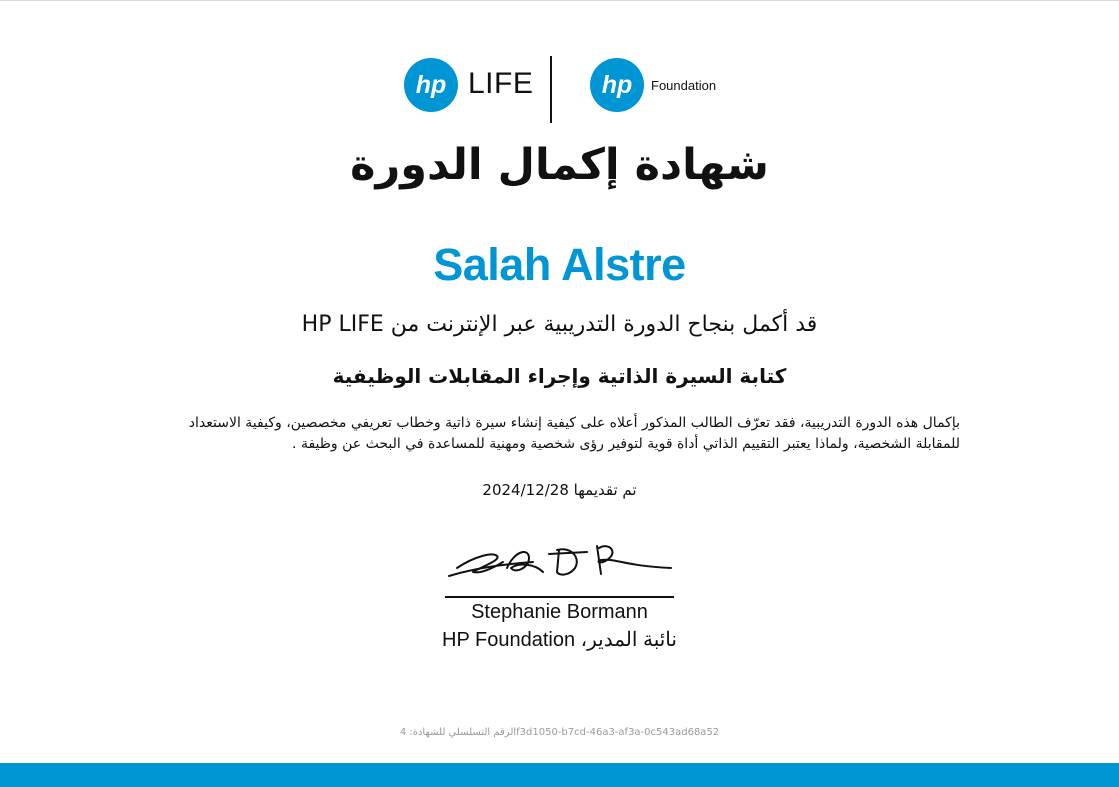  Describe the element at coordinates (559, 165) in the screenshot. I see `certificate-title: شهادة إكمال الدورة` at that location.